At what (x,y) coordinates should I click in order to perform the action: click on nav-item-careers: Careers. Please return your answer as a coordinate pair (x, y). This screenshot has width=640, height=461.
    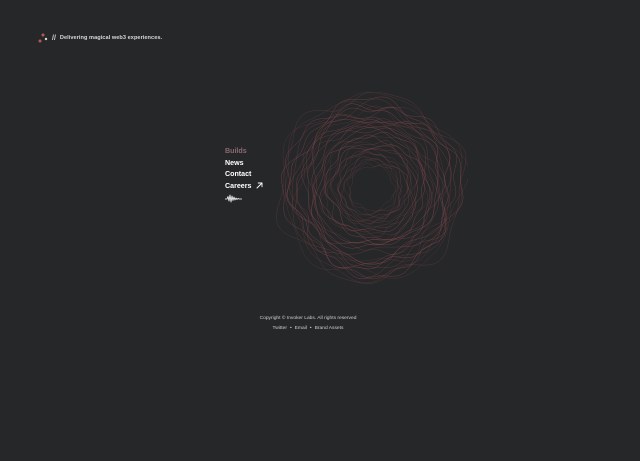
    Looking at the image, I should click on (244, 186).